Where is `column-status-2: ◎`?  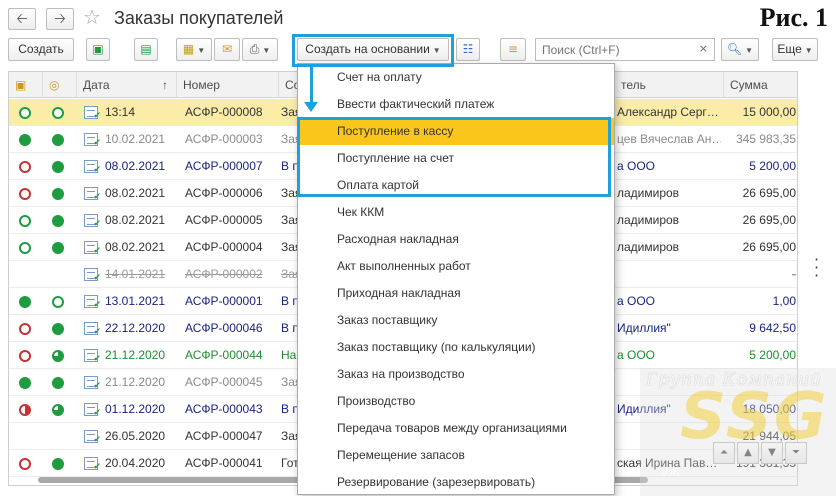
column-status-2: ◎ is located at coordinates (60, 85).